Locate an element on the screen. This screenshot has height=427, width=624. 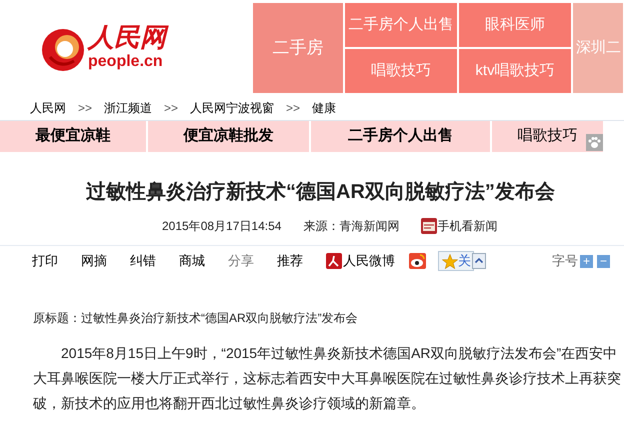
toolbar-link: 推荐 is located at coordinates (290, 261).